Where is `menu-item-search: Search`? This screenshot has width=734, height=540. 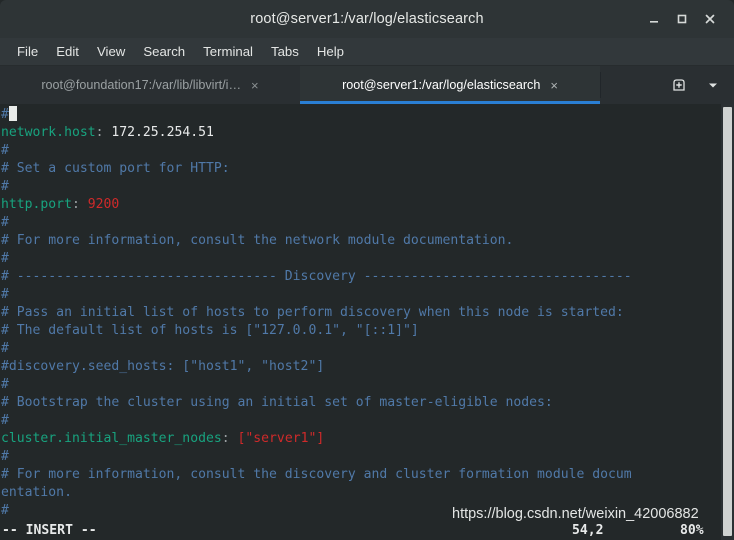 menu-item-search: Search is located at coordinates (164, 51).